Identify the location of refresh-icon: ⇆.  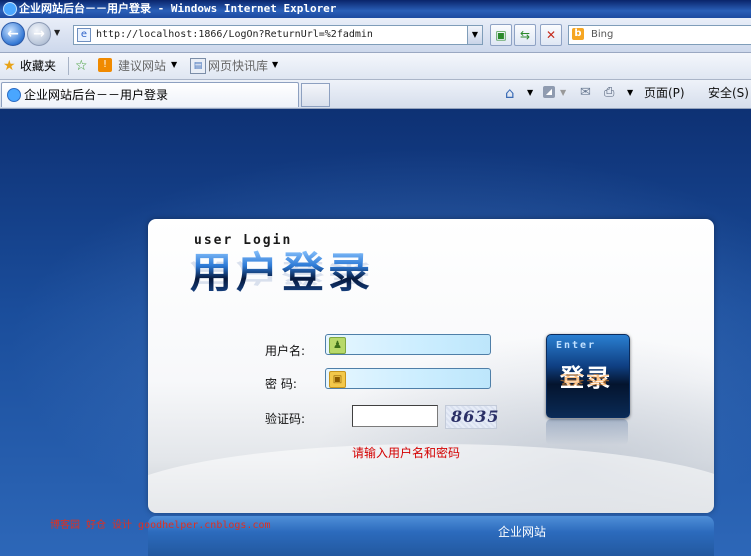
(525, 35).